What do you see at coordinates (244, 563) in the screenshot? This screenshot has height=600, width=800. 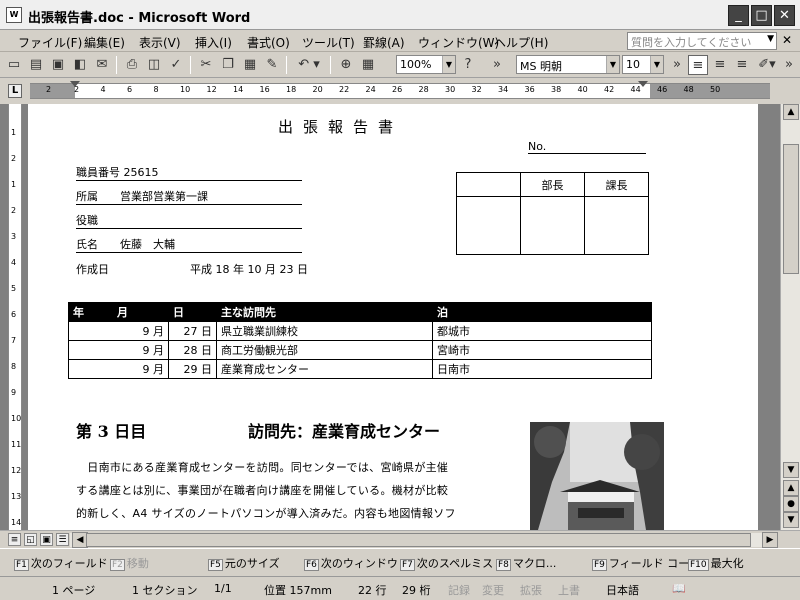 I see `fkey-f5: F5 元のサイズ` at bounding box center [244, 563].